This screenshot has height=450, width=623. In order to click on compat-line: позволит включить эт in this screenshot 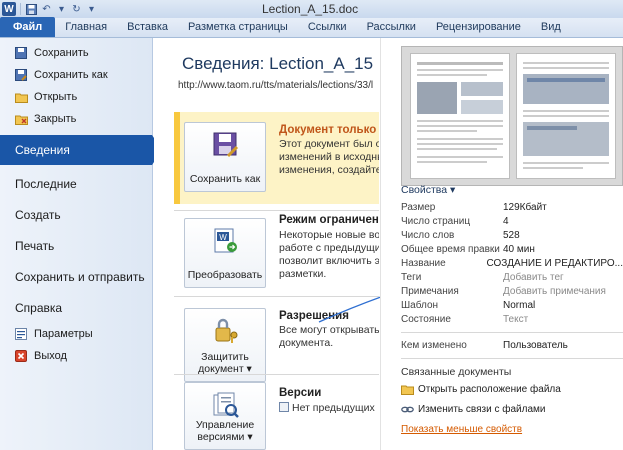, I will do `click(329, 261)`.